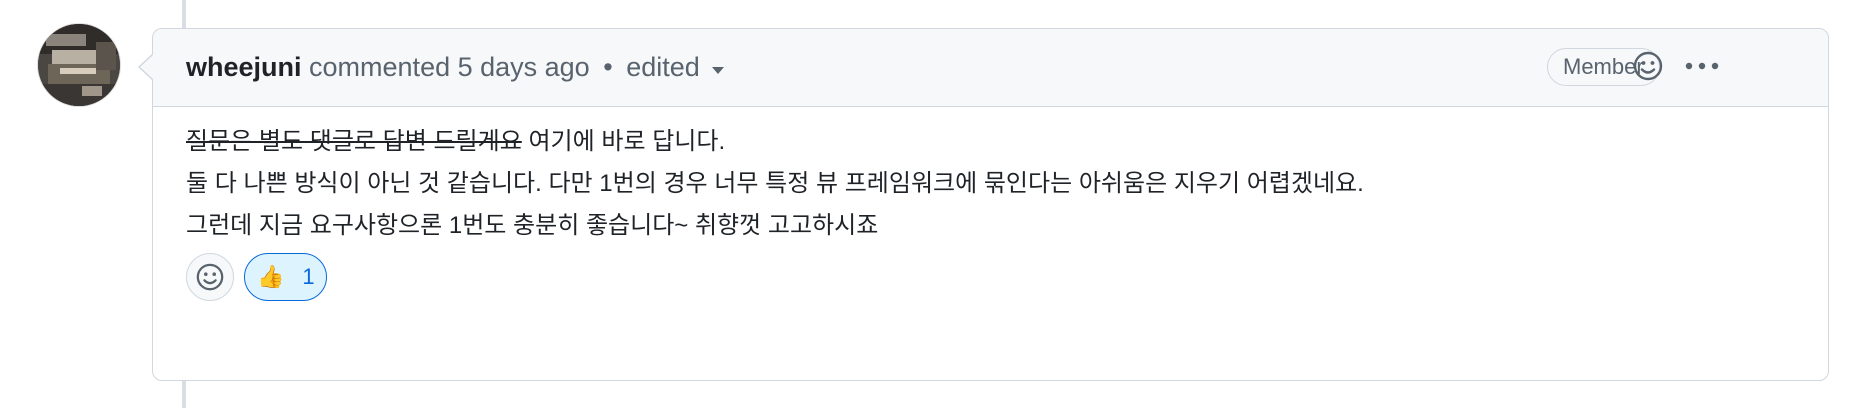 The image size is (1852, 408). Describe the element at coordinates (775, 142) in the screenshot. I see `comment-line-1: 질문은 별도 댓글로 답변 드릴게요 여기에 바로 답니다.` at that location.